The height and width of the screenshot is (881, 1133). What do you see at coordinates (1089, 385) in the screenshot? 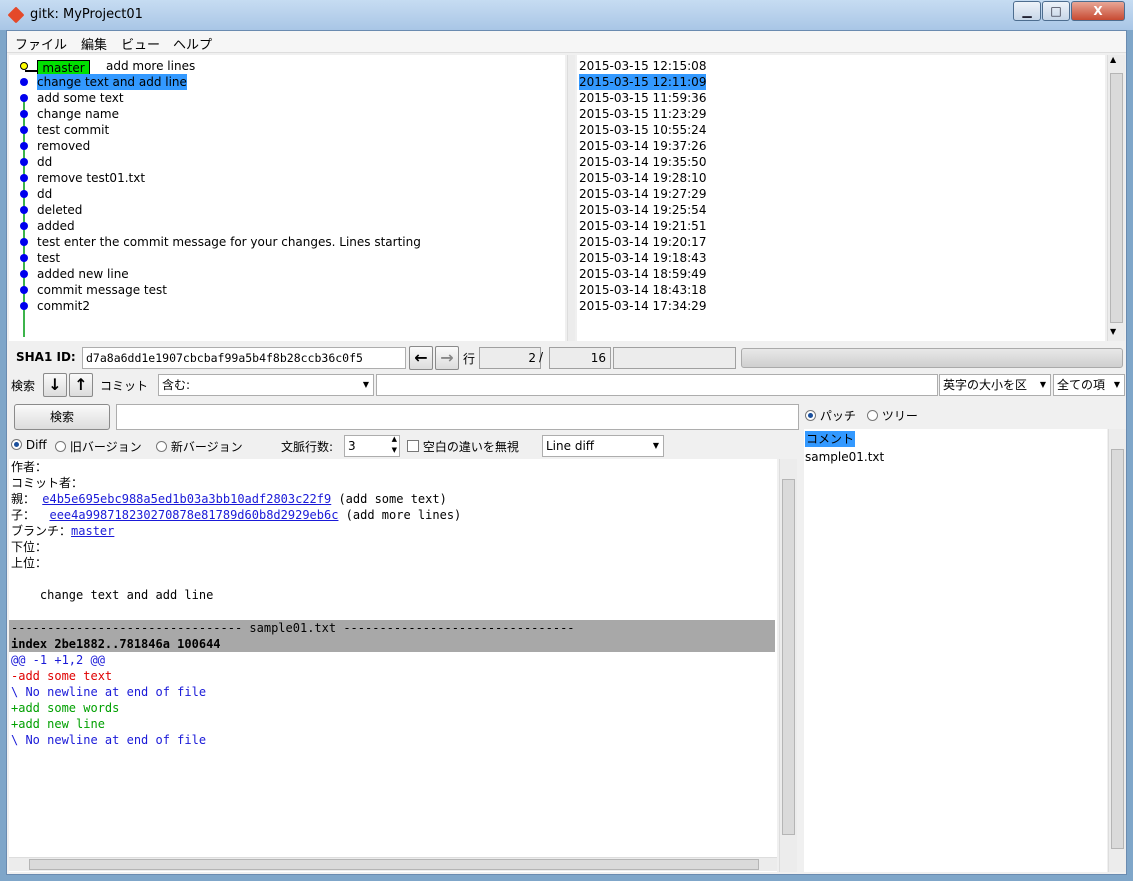
I see `fields-select: 全ての項 ▼` at bounding box center [1089, 385].